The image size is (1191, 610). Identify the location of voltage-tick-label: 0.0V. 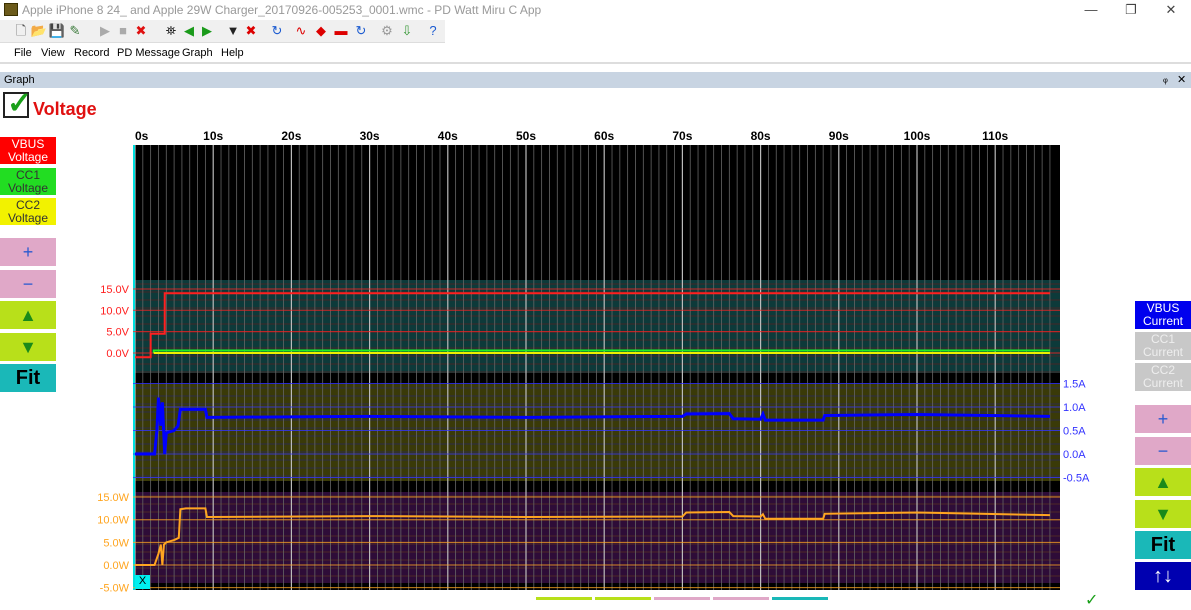
(117, 354).